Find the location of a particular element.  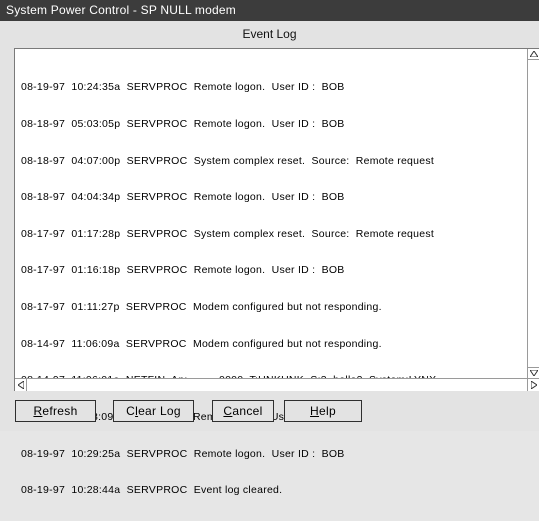

triangle-right-icon is located at coordinates (533, 385).